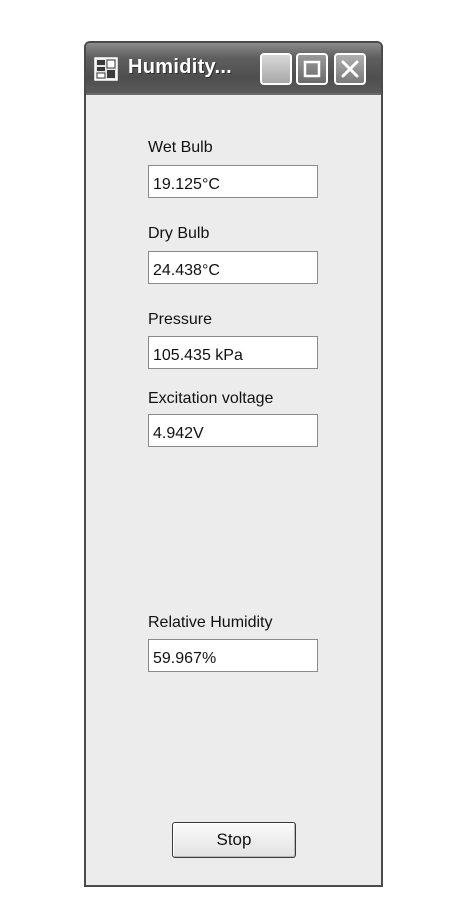 The height and width of the screenshot is (910, 455). Describe the element at coordinates (211, 398) in the screenshot. I see `excitation-voltage-label: Excitation voltage` at that location.